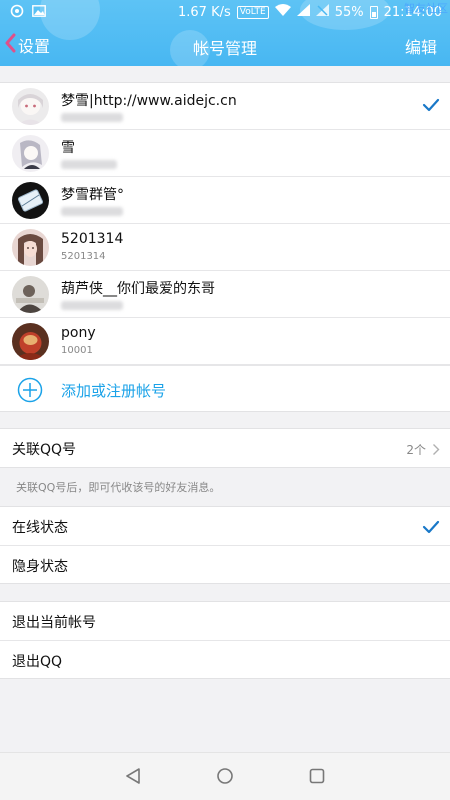 This screenshot has height=800, width=450. Describe the element at coordinates (92, 239) in the screenshot. I see `account-name: 5201314` at that location.